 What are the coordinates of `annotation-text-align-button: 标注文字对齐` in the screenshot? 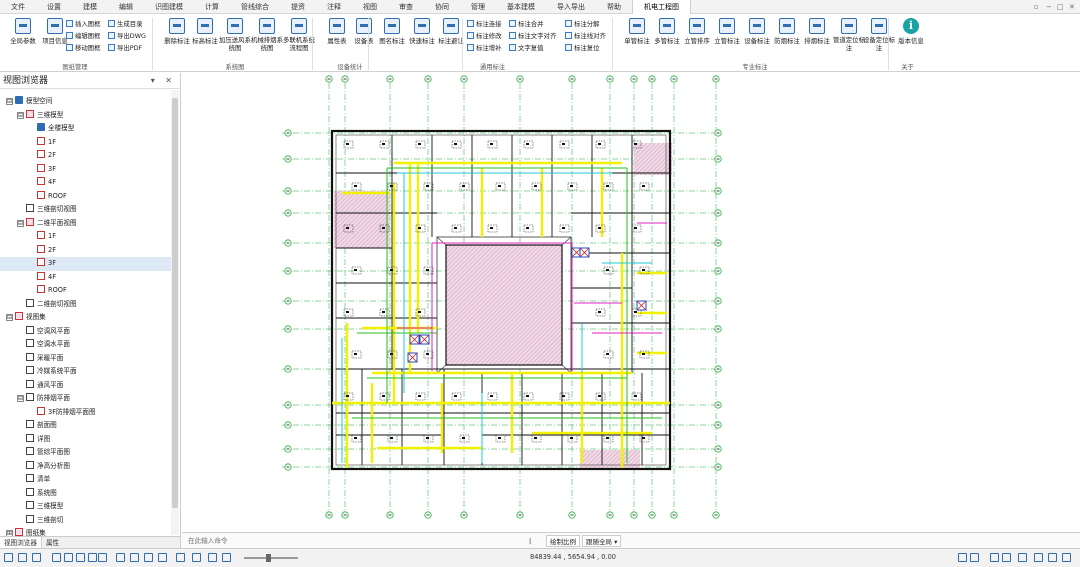 It's located at (532, 36).